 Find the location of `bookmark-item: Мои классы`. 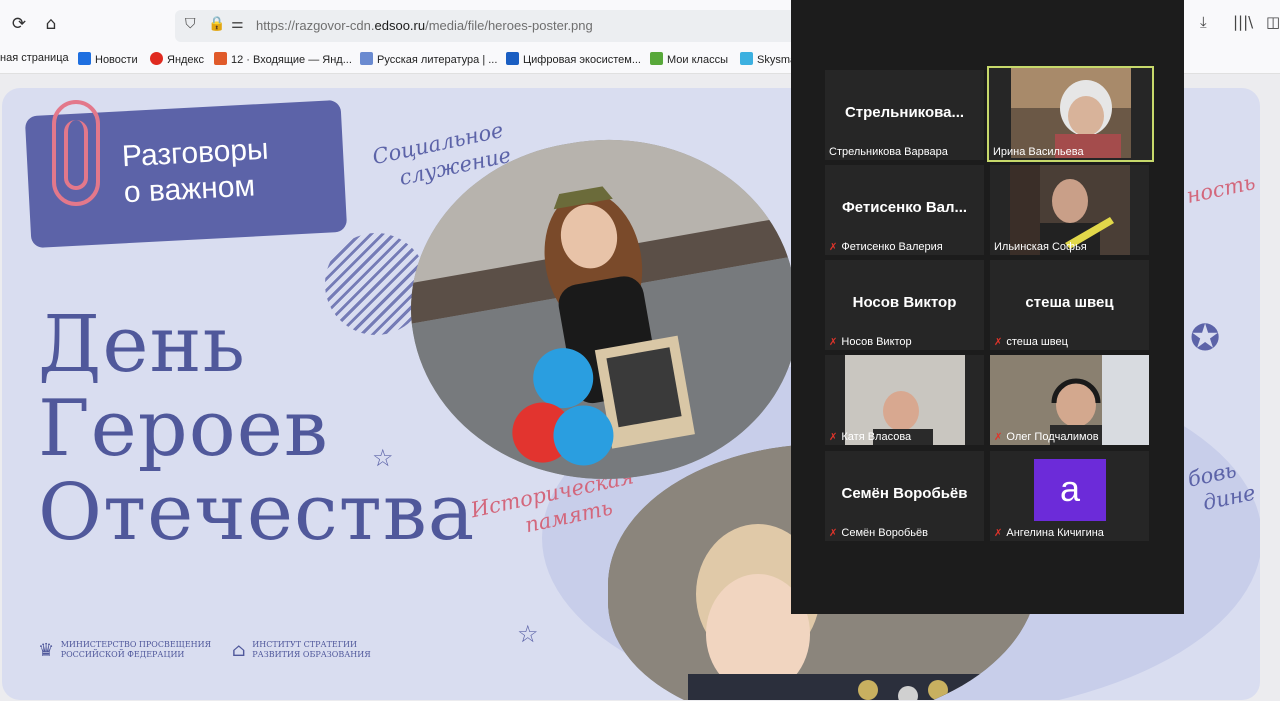

bookmark-item: Мои классы is located at coordinates (689, 59).